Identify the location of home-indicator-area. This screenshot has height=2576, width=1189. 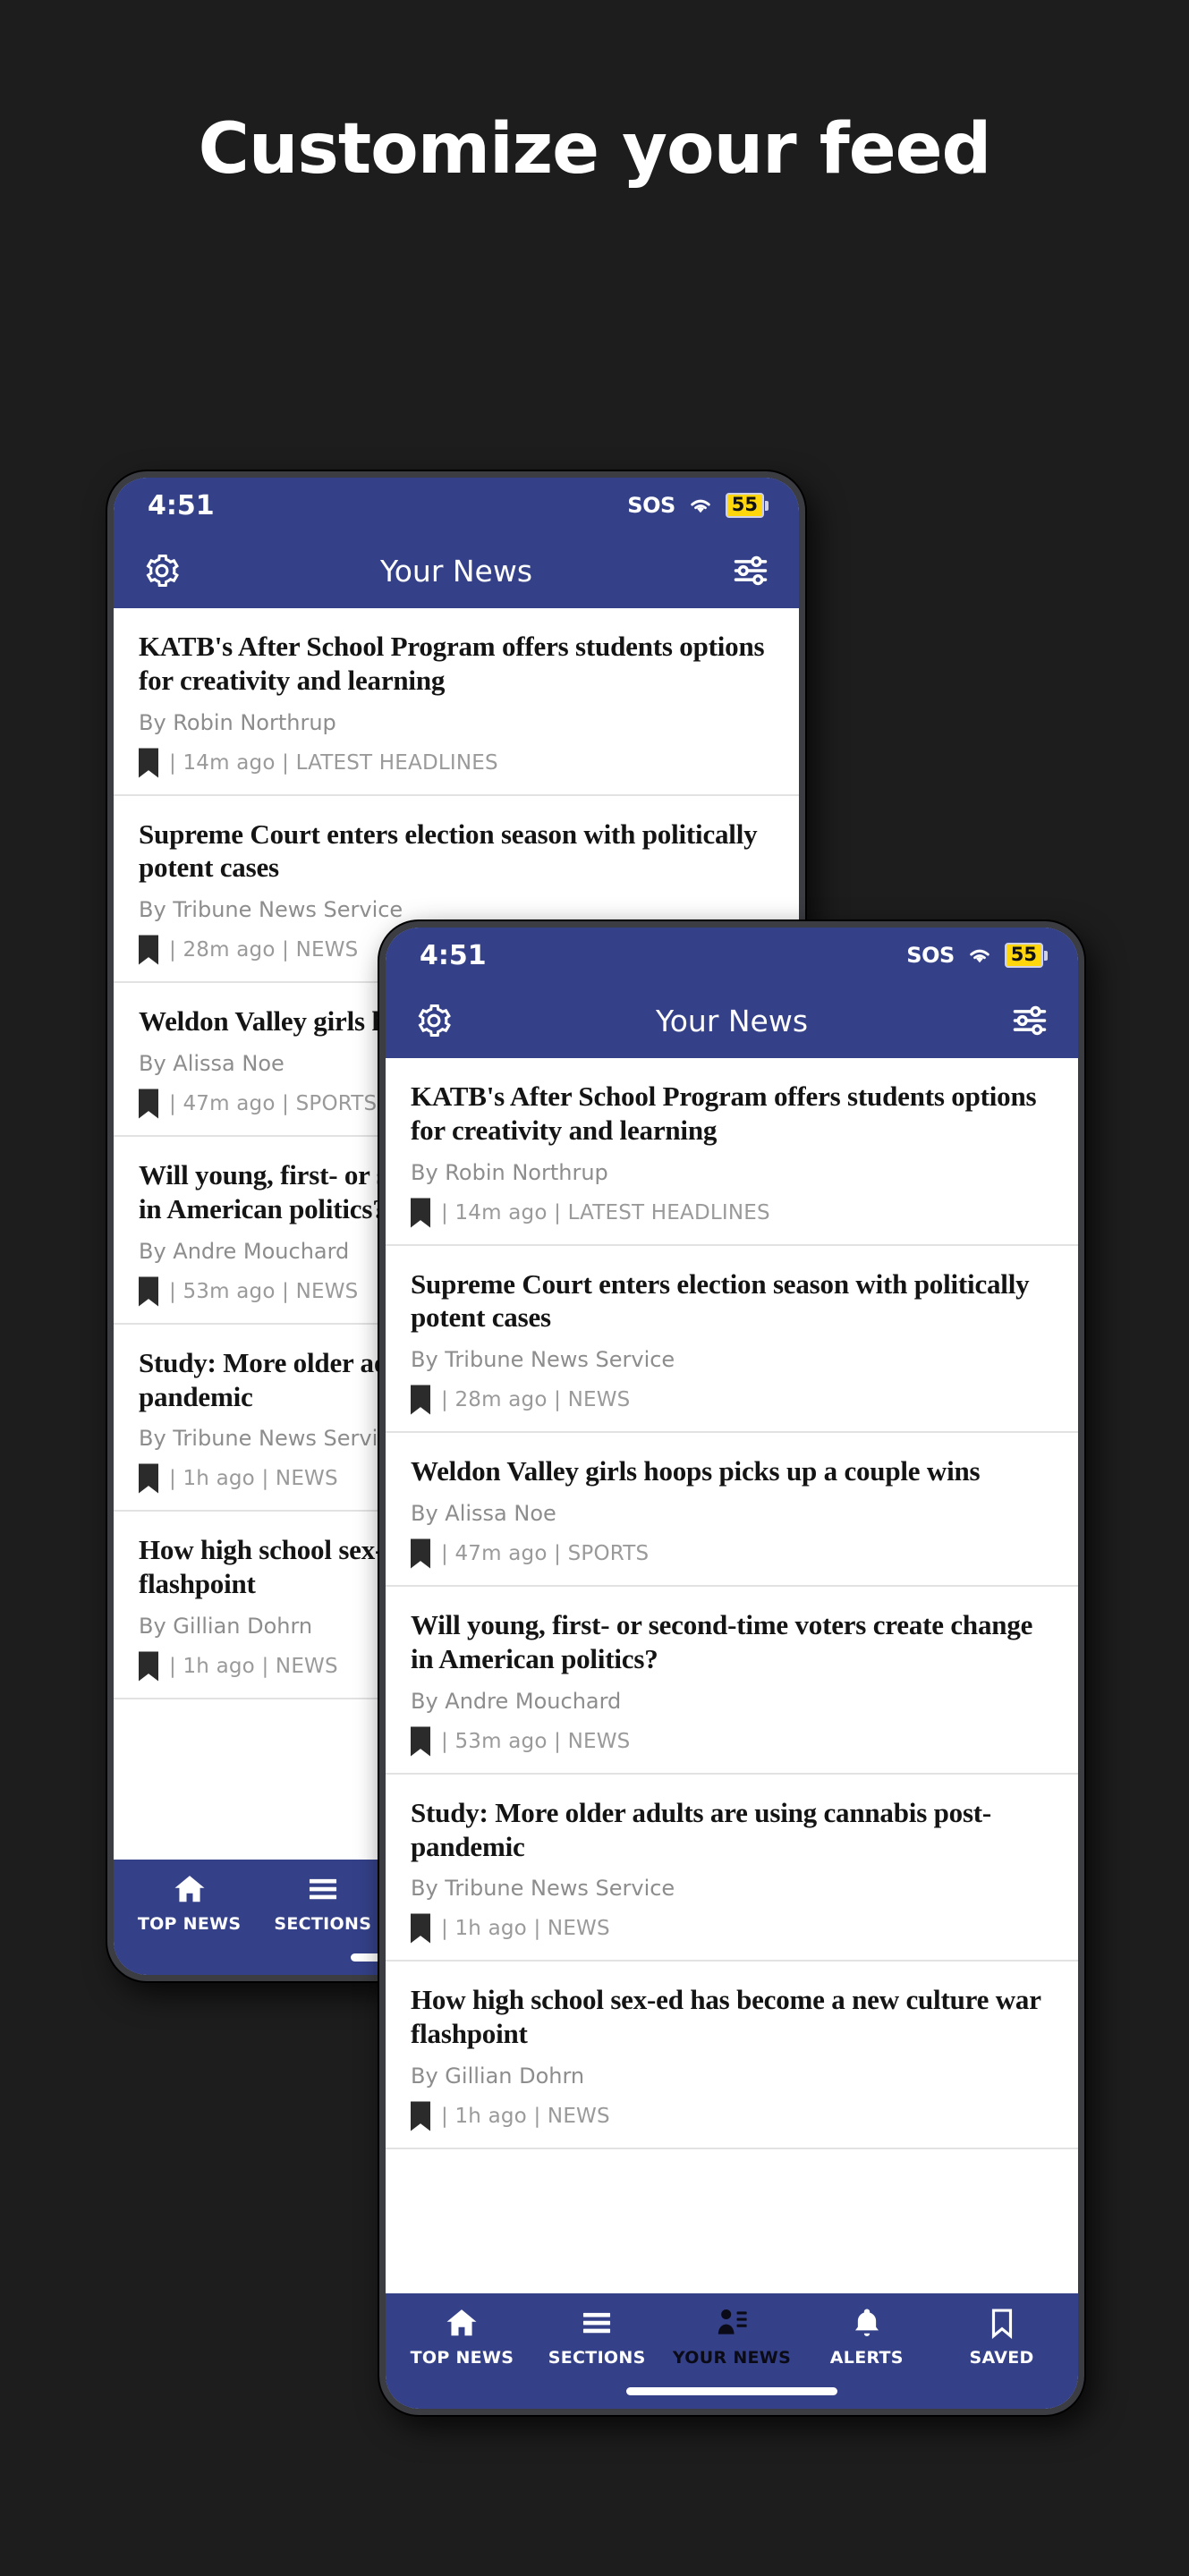
(732, 2391).